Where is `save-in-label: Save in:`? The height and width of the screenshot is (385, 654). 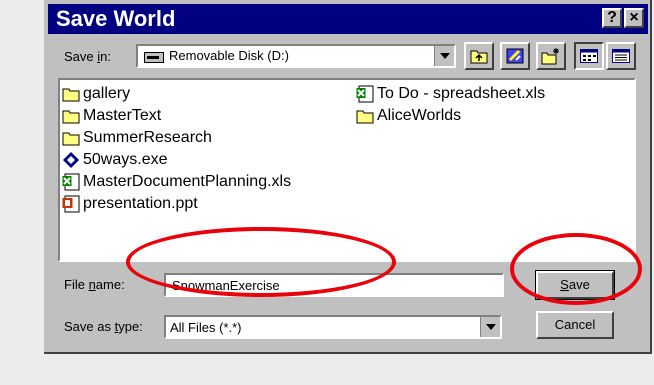
save-in-label: Save in: is located at coordinates (87, 56).